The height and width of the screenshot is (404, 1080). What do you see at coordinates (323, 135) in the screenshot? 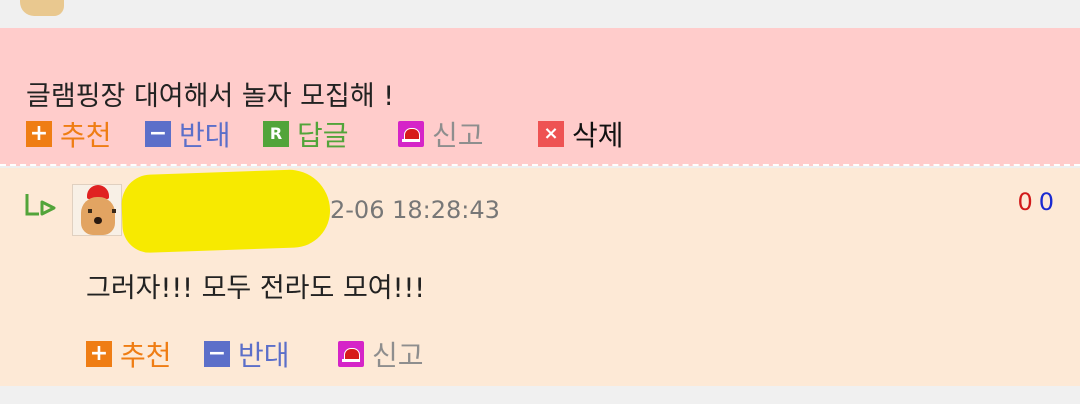
I see `reply-label: 답글` at bounding box center [323, 135].